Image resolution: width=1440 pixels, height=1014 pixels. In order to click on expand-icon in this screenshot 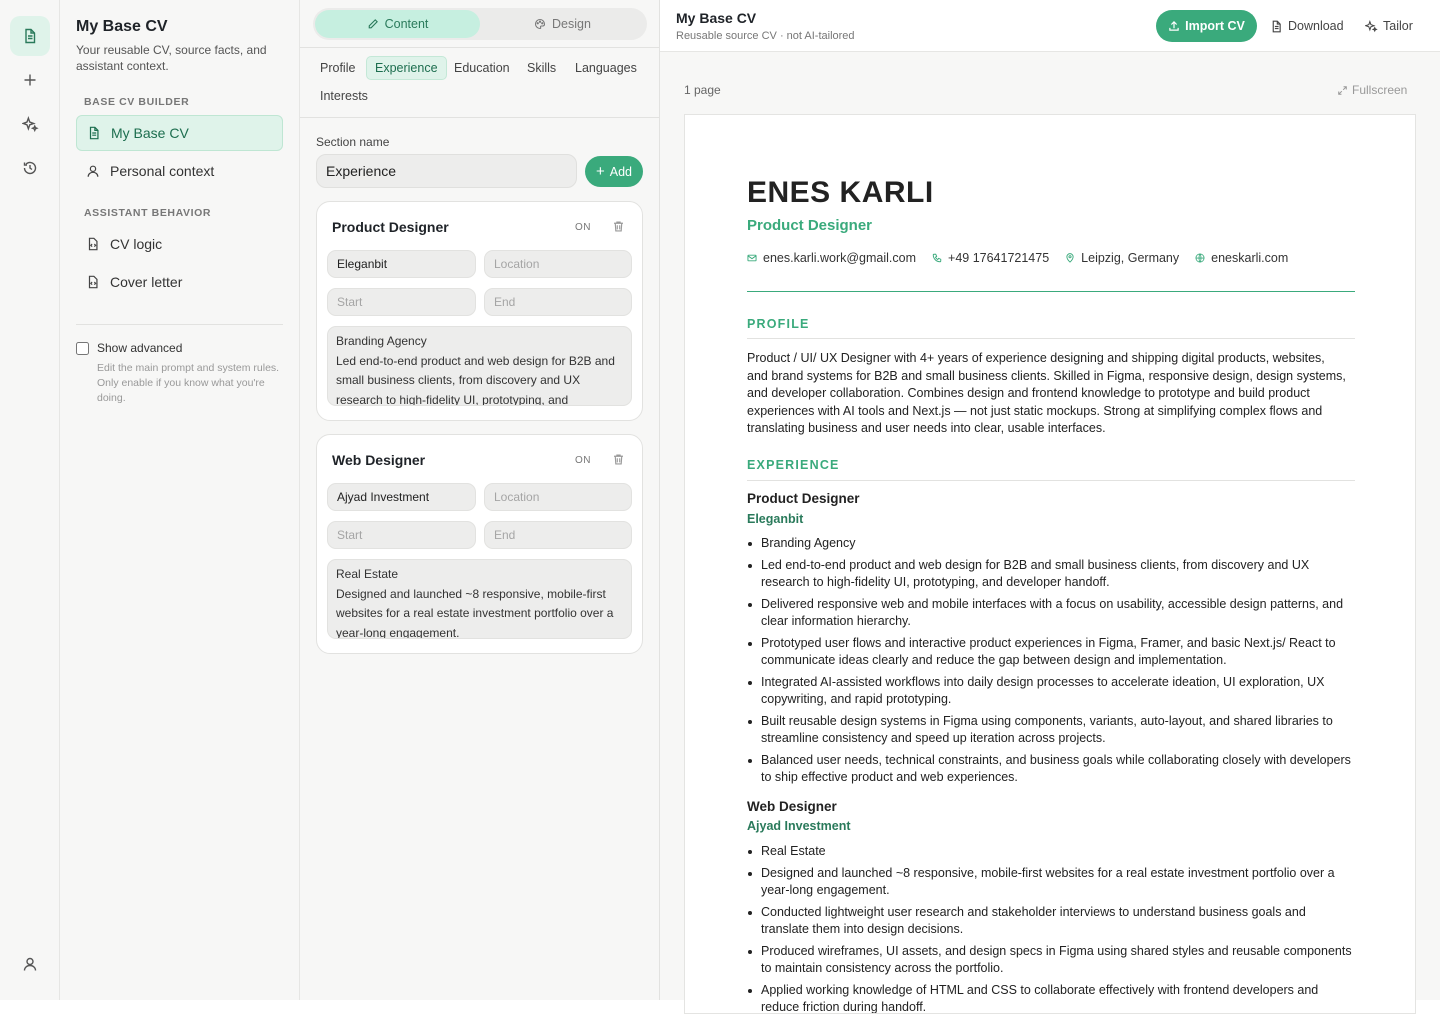, I will do `click(1342, 90)`.